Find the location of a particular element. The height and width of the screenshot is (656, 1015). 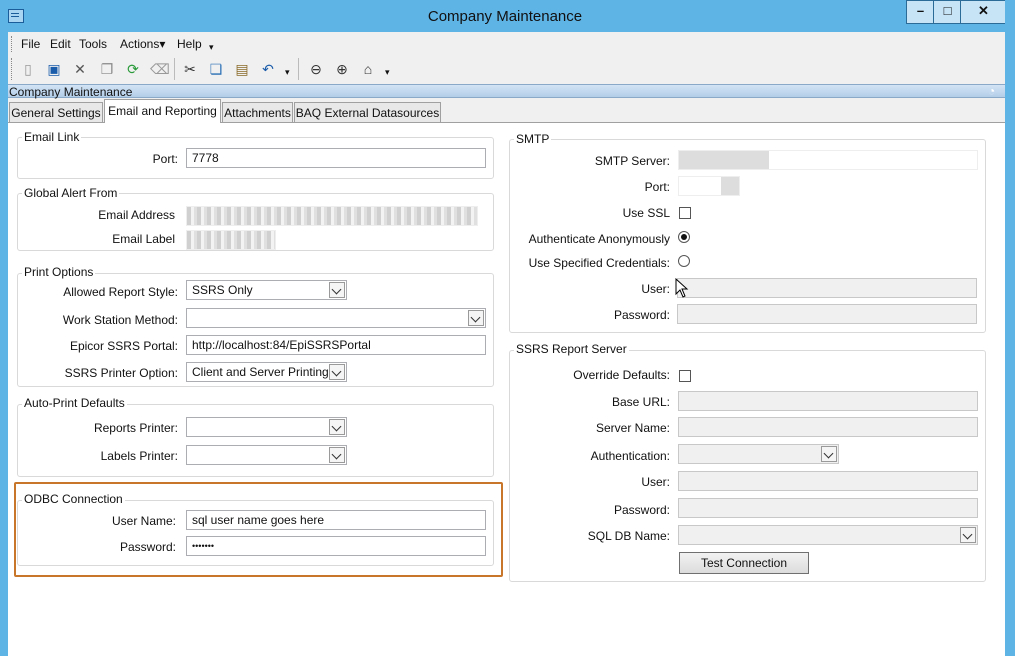

odbc-title: ODBC Connection is located at coordinates (73, 499).